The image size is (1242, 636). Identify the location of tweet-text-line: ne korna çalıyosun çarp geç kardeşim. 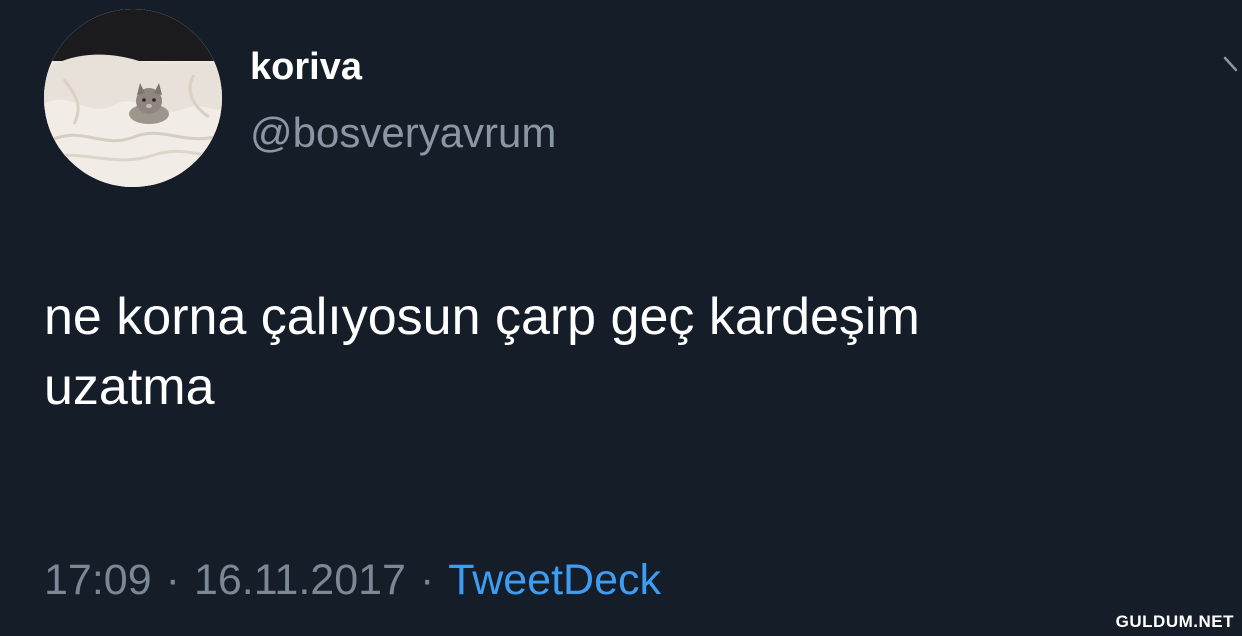
(482, 317).